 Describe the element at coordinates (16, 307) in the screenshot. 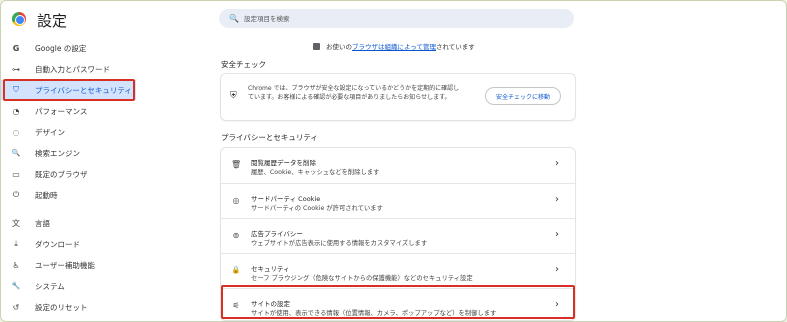

I see `reset-icon: ↺` at that location.